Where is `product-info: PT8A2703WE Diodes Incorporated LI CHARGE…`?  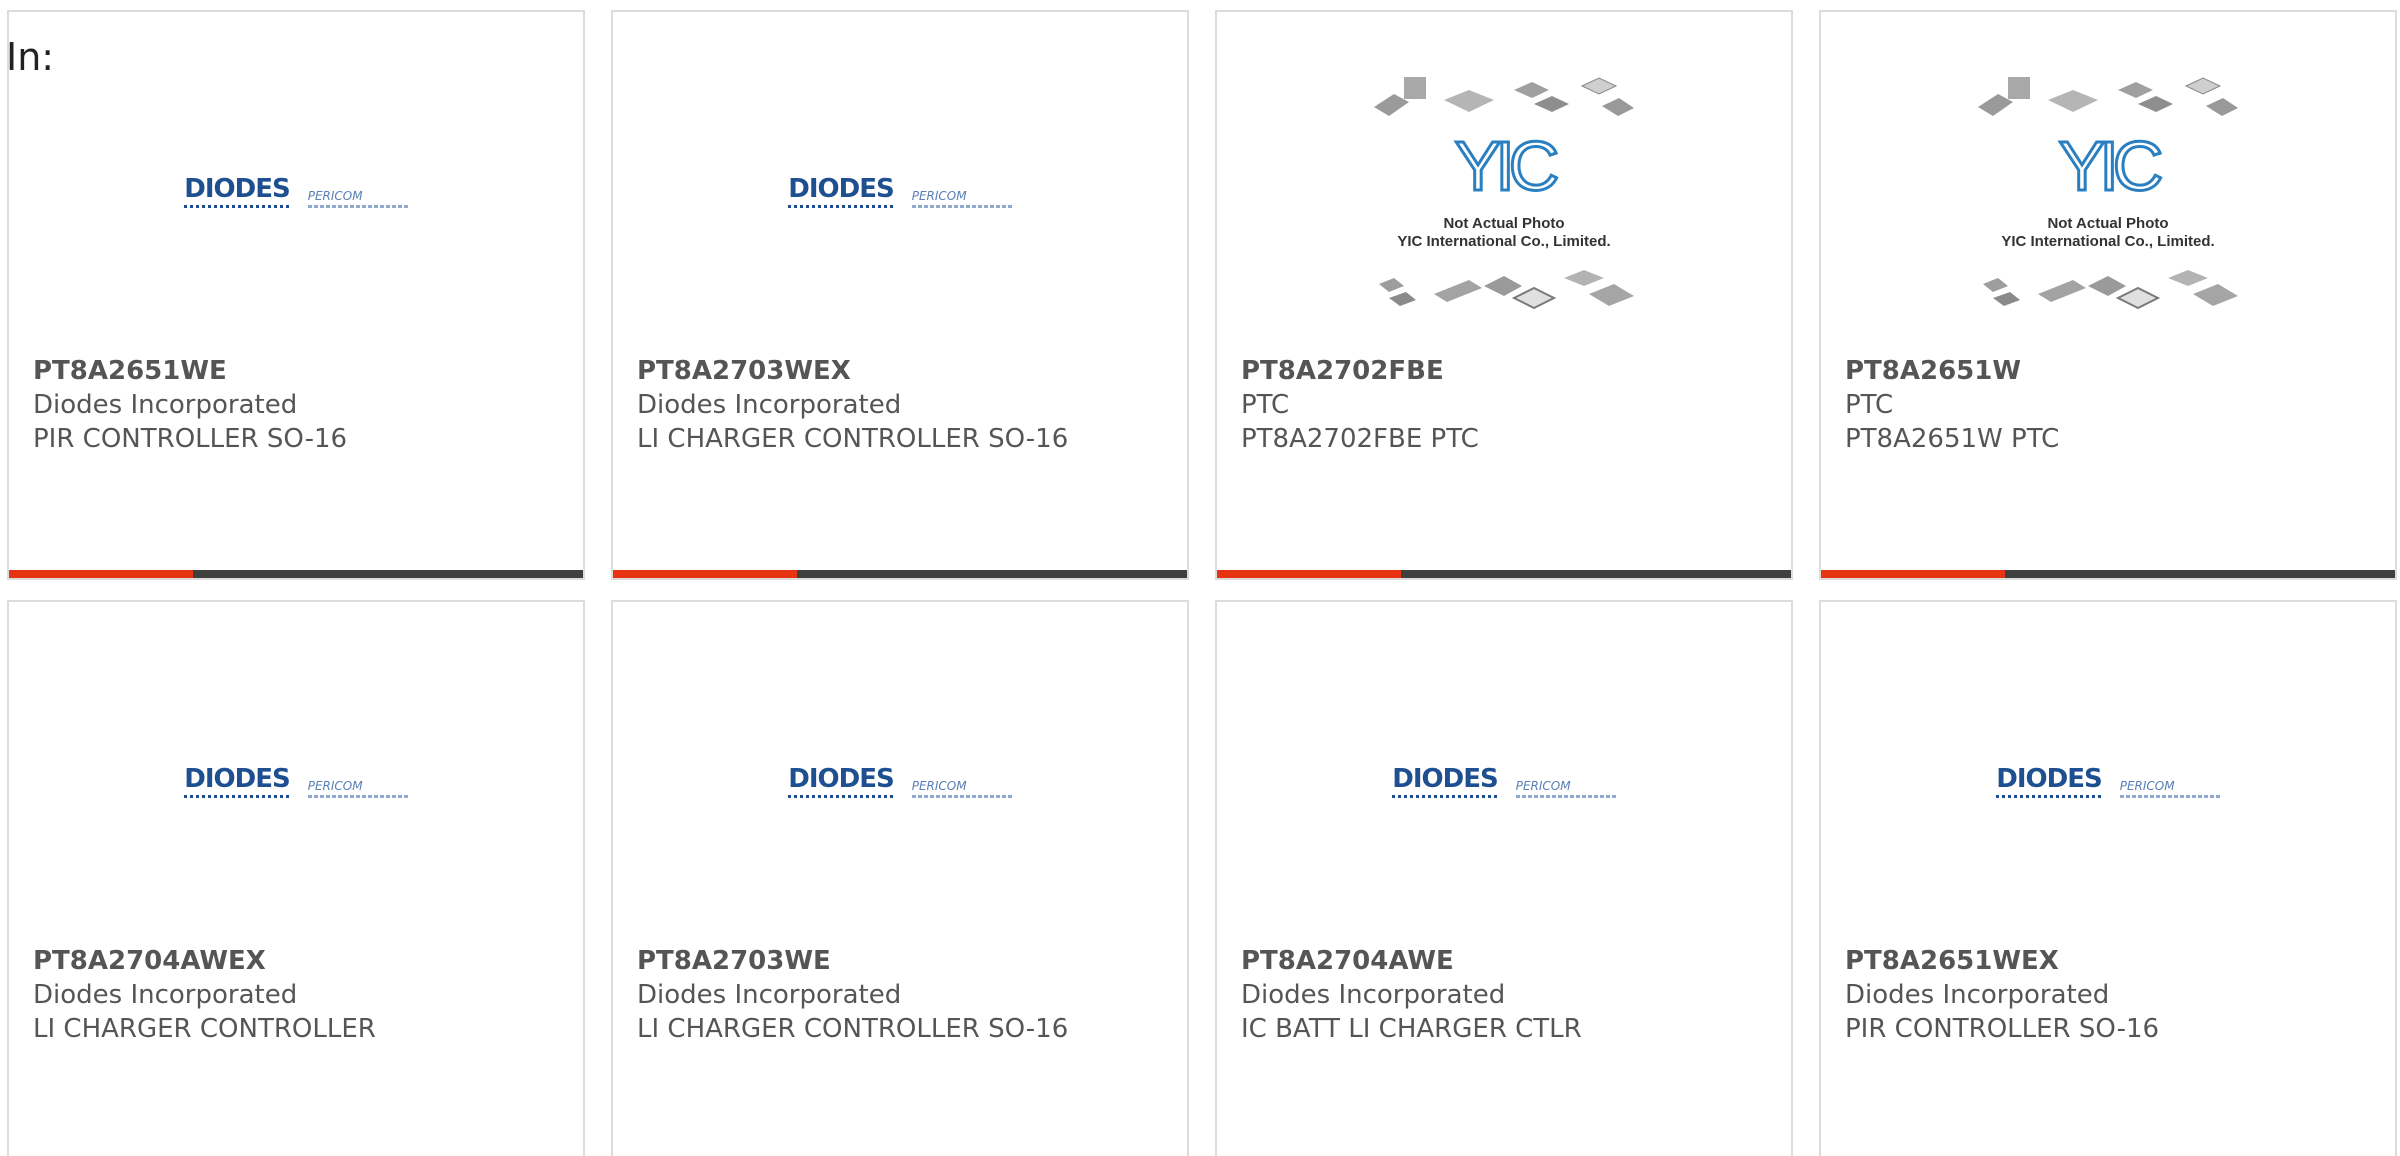 product-info: PT8A2703WE Diodes Incorporated LI CHARGE… is located at coordinates (907, 995).